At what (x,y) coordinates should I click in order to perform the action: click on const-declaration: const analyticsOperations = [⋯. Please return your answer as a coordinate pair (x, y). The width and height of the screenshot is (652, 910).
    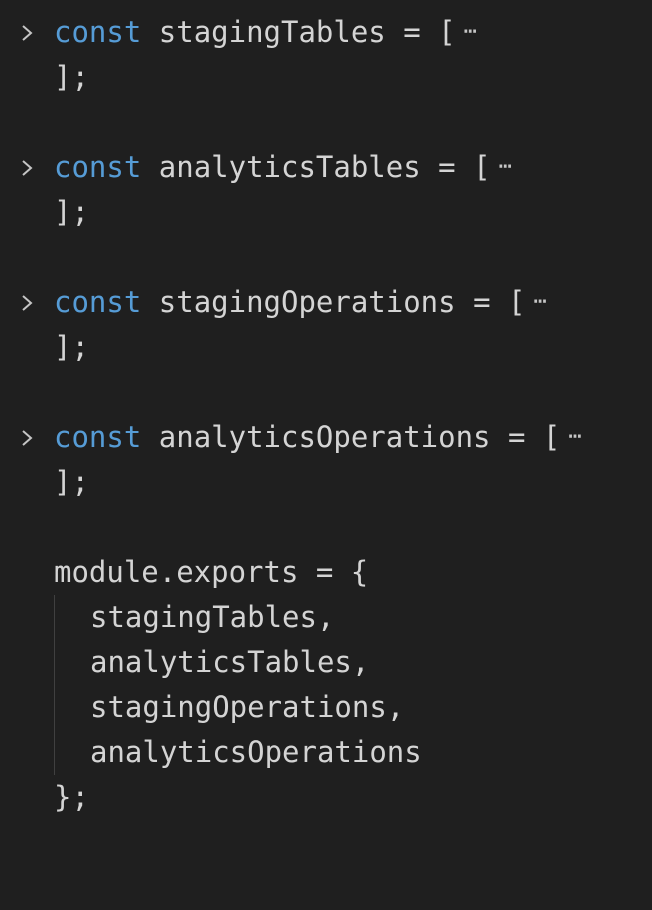
    Looking at the image, I should click on (318, 437).